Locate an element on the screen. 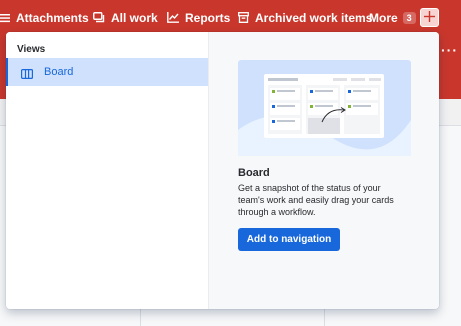  nav-item-reports: Reports is located at coordinates (198, 17).